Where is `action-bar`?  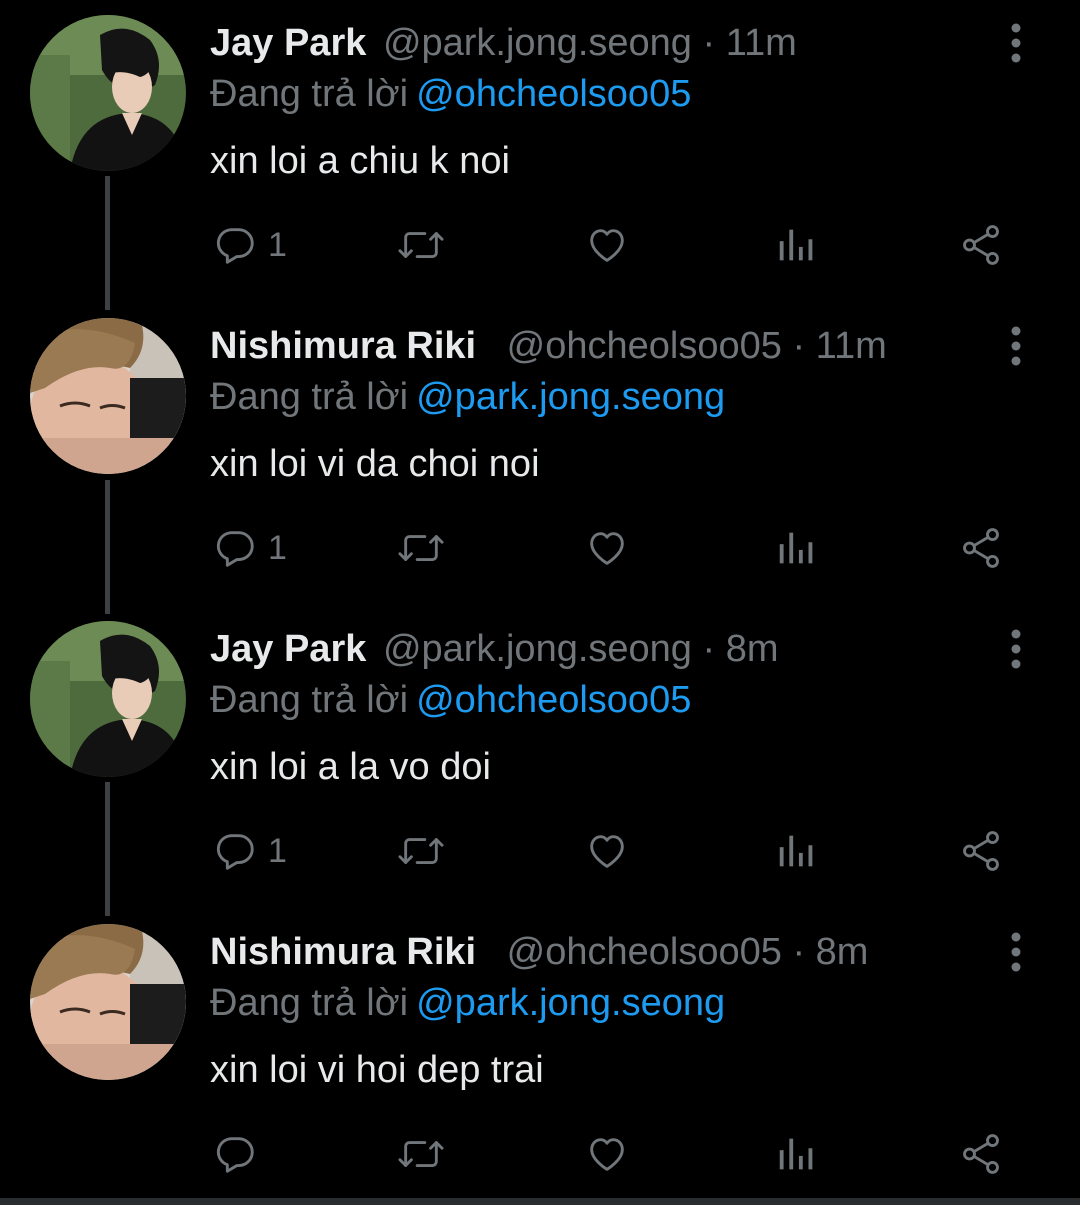
action-bar is located at coordinates (540, 1154).